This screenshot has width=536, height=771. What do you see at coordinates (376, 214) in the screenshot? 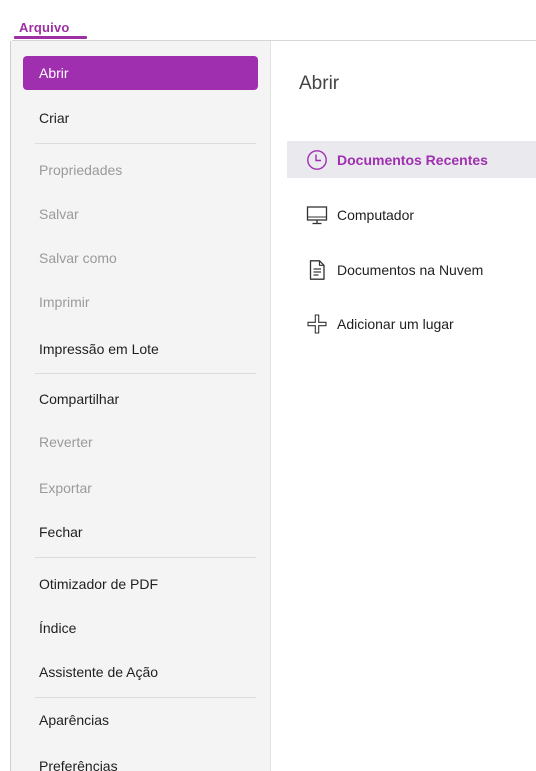
I see `location-label: Computador` at bounding box center [376, 214].